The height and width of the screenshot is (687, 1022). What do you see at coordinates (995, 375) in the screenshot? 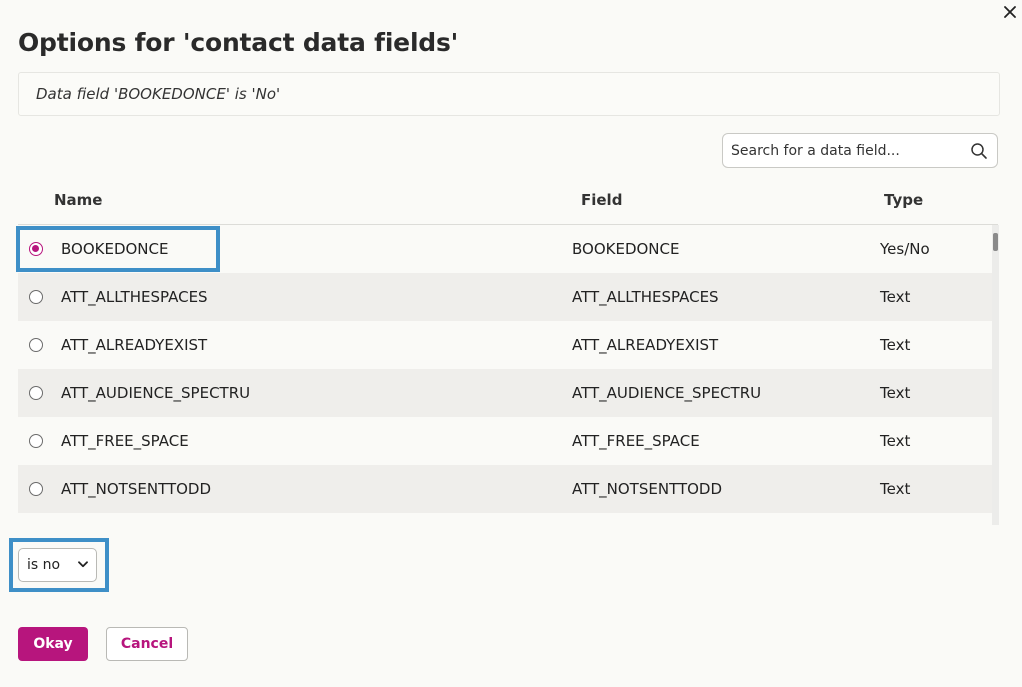
I see `table-scrollbar` at bounding box center [995, 375].